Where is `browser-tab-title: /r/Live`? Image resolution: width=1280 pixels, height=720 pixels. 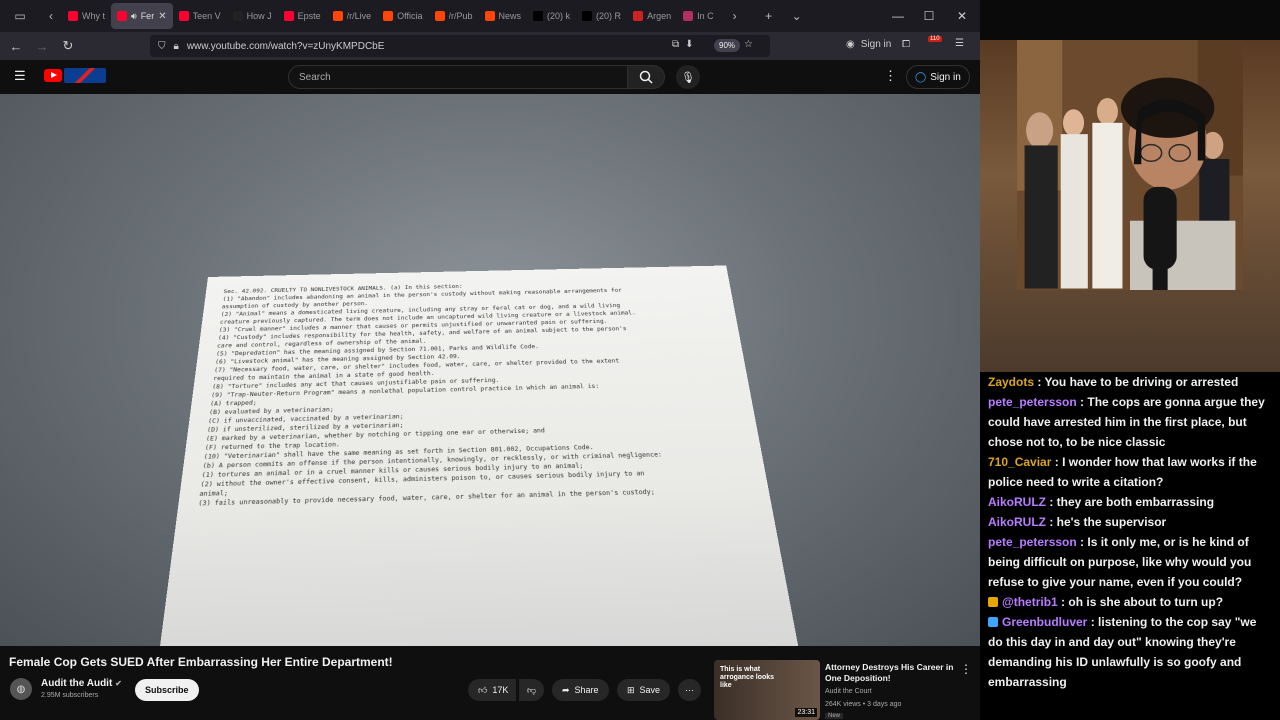
browser-tab-title: /r/Live is located at coordinates (359, 16).